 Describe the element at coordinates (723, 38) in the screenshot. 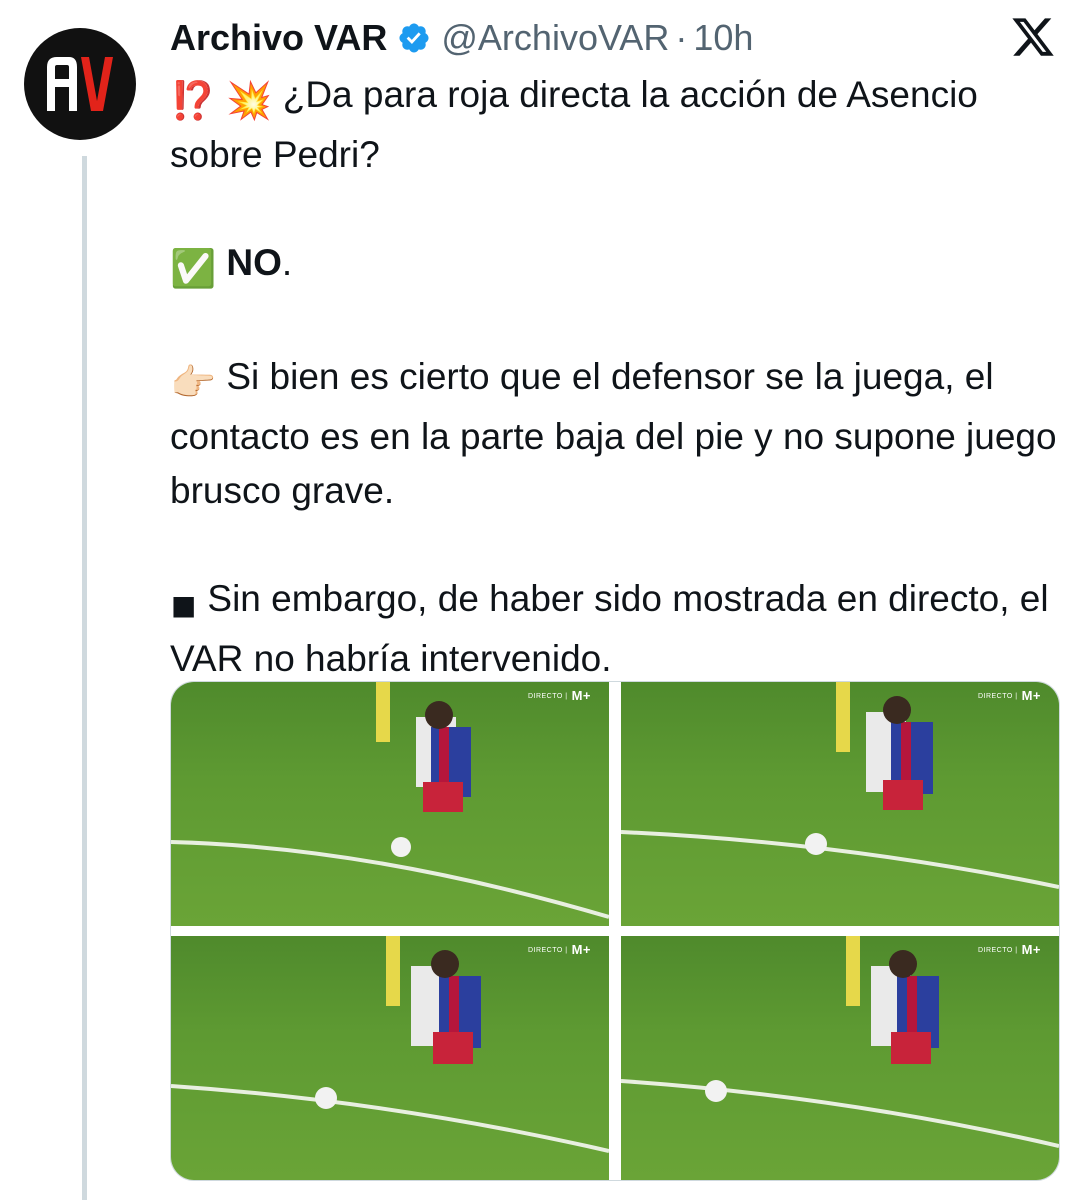

I see `tweet-timestamp: 10h` at that location.